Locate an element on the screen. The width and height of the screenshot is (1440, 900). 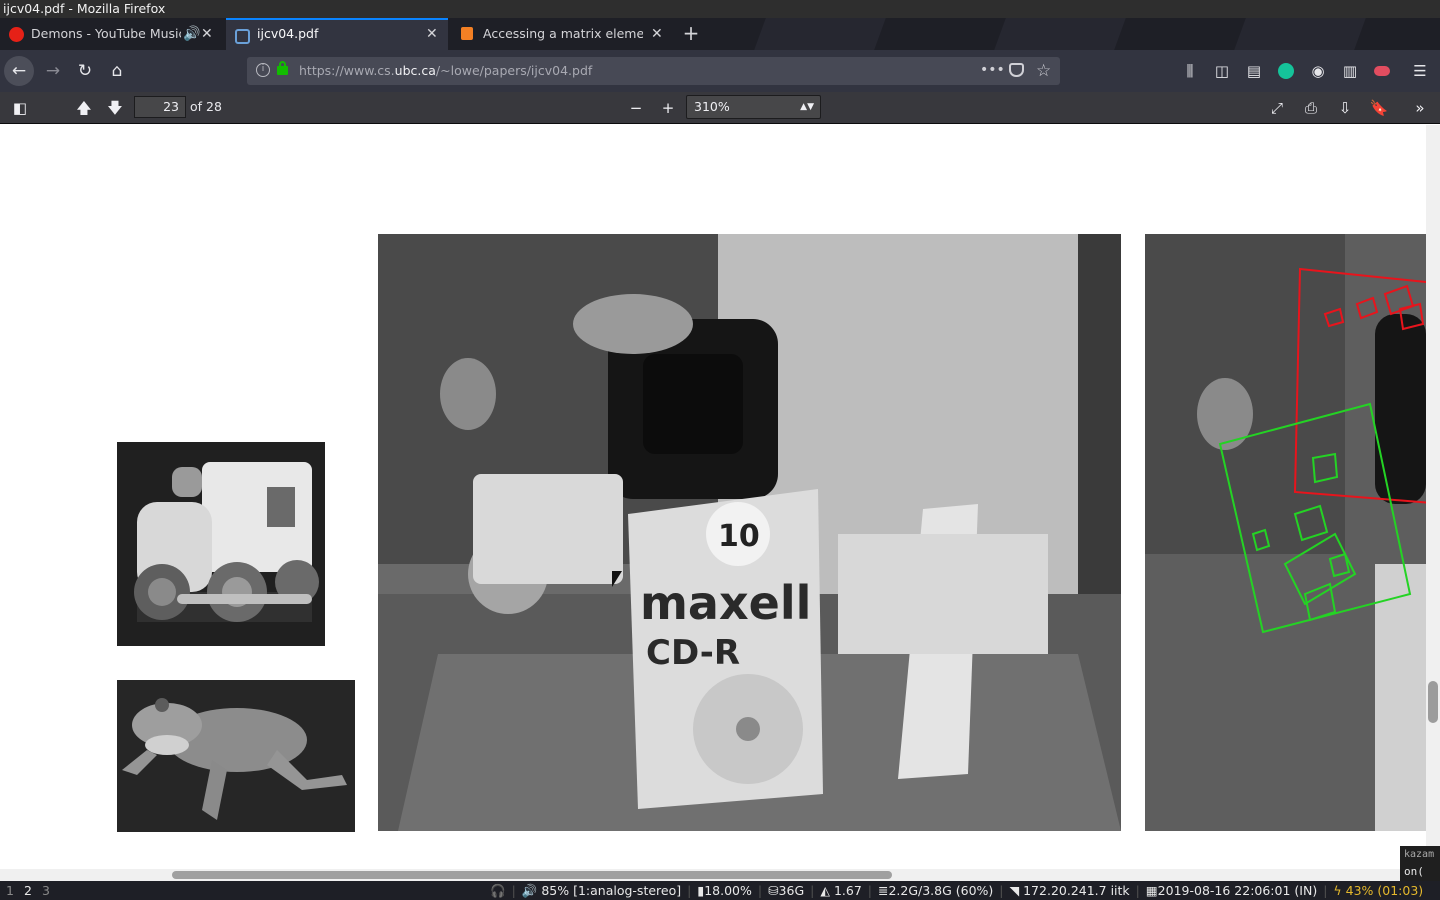
chevron-updown-icon: ▲▼ is located at coordinates (807, 107).